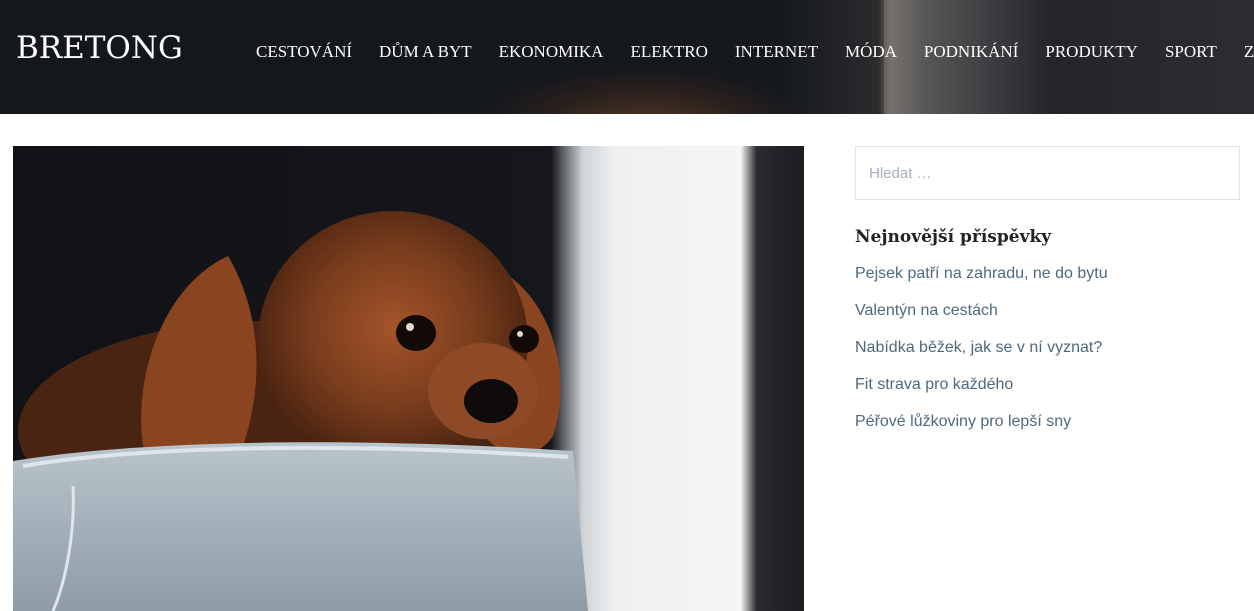 This screenshot has width=1254, height=611. Describe the element at coordinates (645, 91) in the screenshot. I see `header-background-image` at that location.